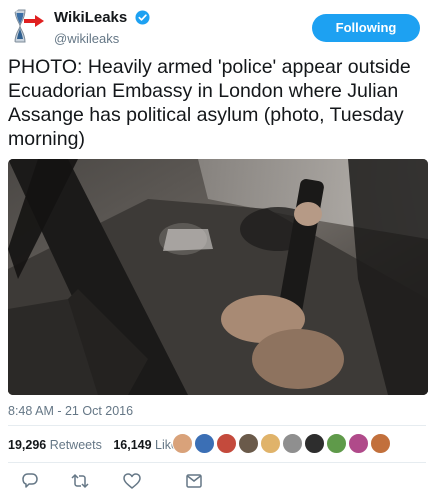  Describe the element at coordinates (194, 481) in the screenshot. I see `direct-message-icon` at that location.